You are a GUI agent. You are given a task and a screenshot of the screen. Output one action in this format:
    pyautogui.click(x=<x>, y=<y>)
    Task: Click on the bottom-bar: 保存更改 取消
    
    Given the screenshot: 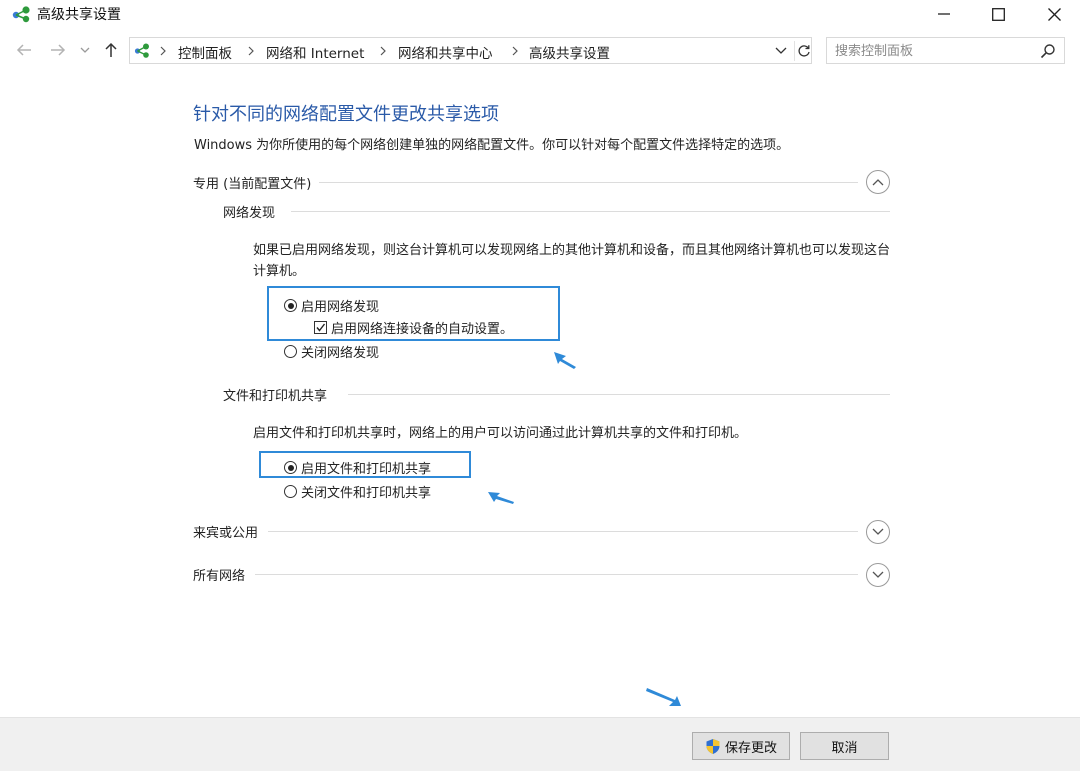 What is the action you would take?
    pyautogui.click(x=540, y=744)
    